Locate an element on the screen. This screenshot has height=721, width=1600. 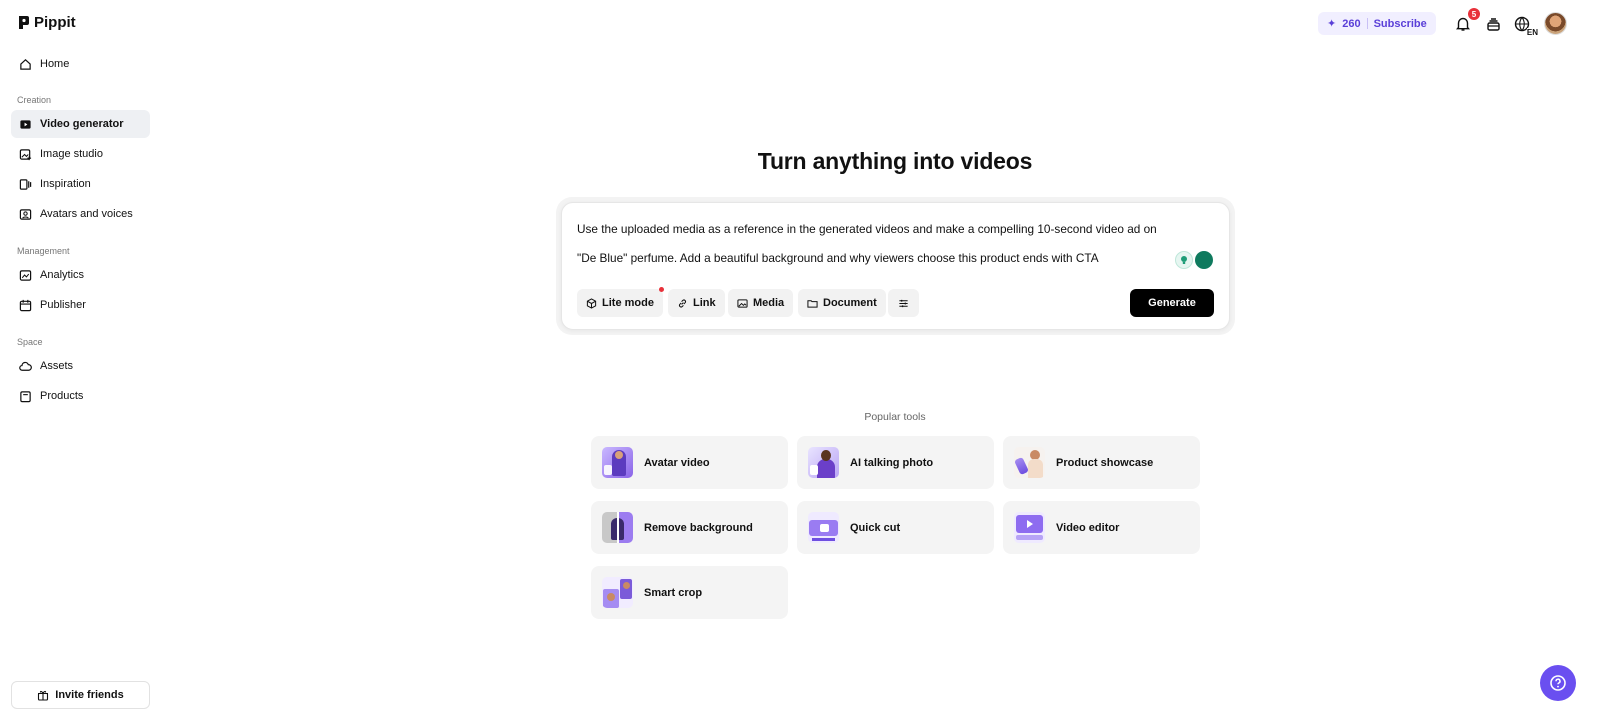
media-chip: Media is located at coordinates (761, 303).